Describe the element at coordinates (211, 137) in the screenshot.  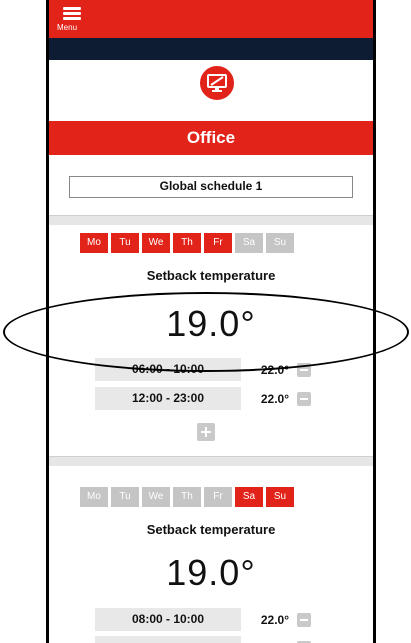
I see `room-name: Office` at that location.